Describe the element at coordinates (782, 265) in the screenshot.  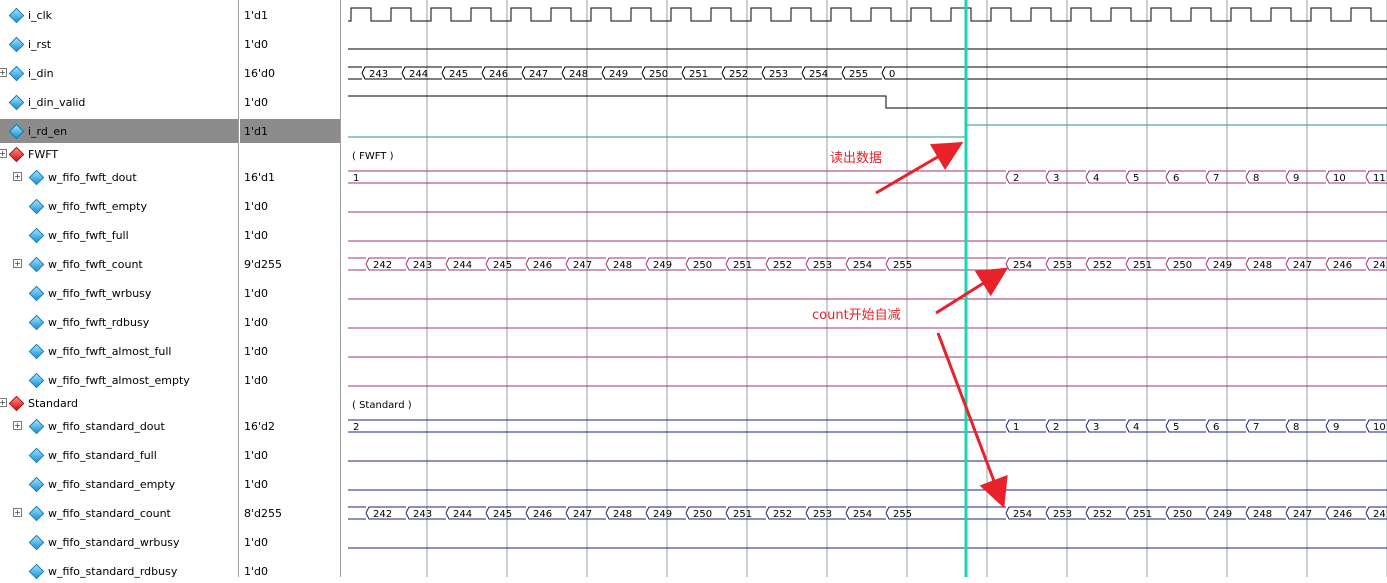
I see `fwft-count-value-label: 252` at that location.